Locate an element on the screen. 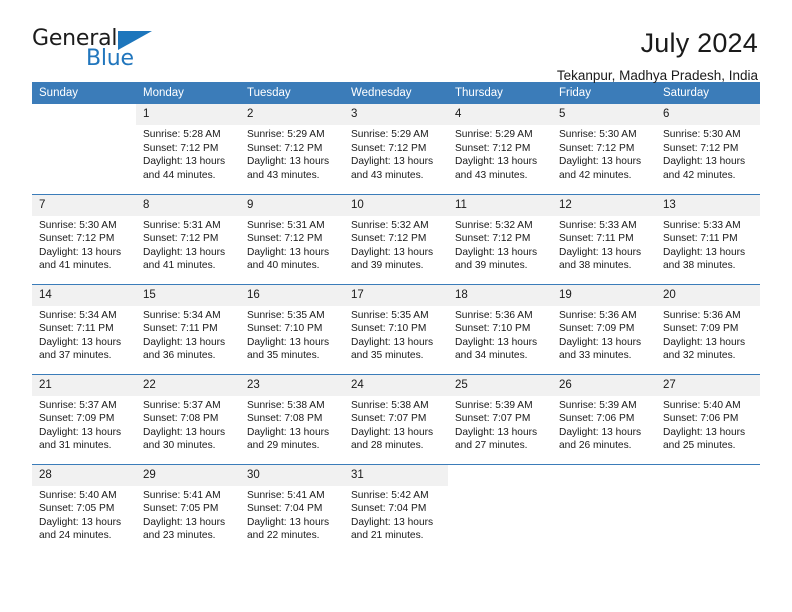 The height and width of the screenshot is (612, 792). sunset-text: Sunset: 7:10 PM is located at coordinates (285, 329).